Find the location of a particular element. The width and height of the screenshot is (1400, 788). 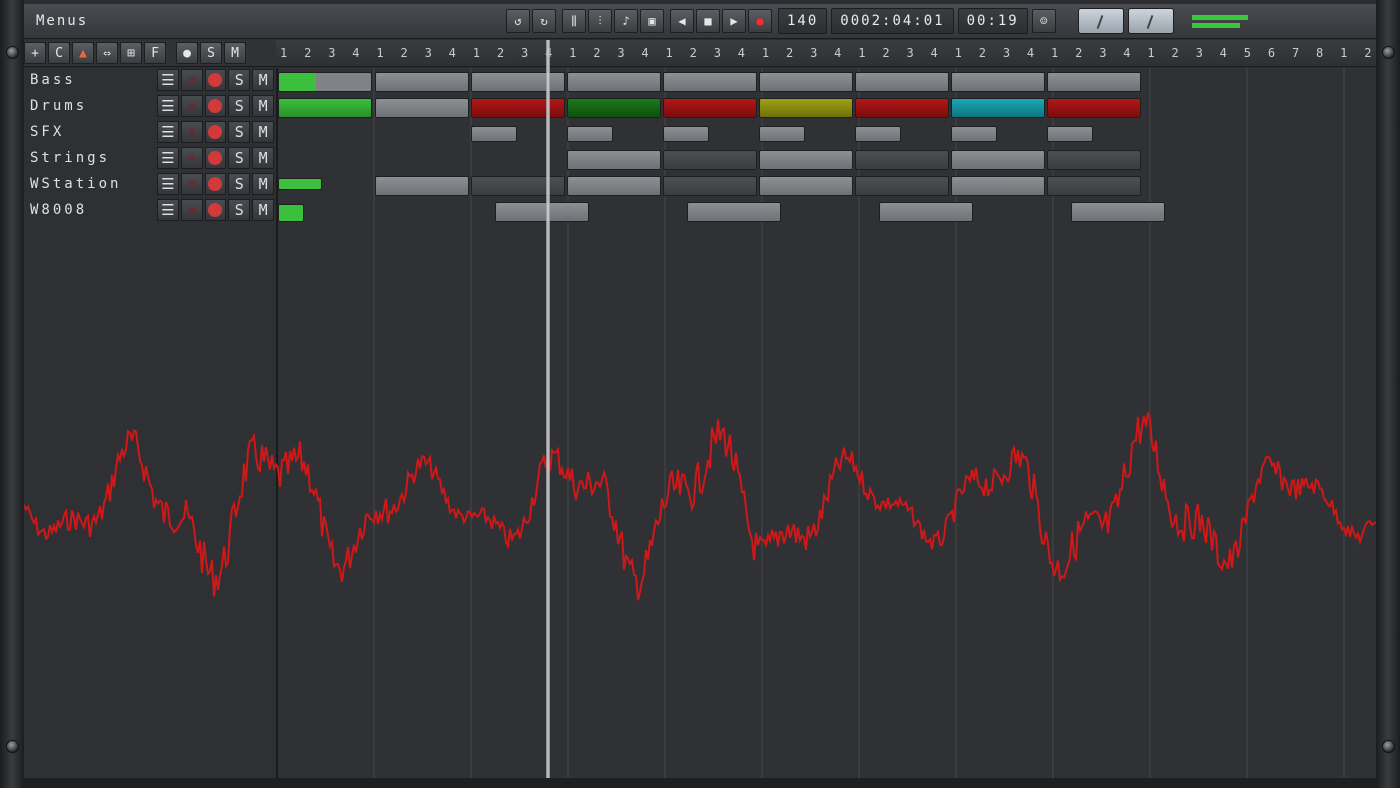

play-icon: ▶ is located at coordinates (734, 21).